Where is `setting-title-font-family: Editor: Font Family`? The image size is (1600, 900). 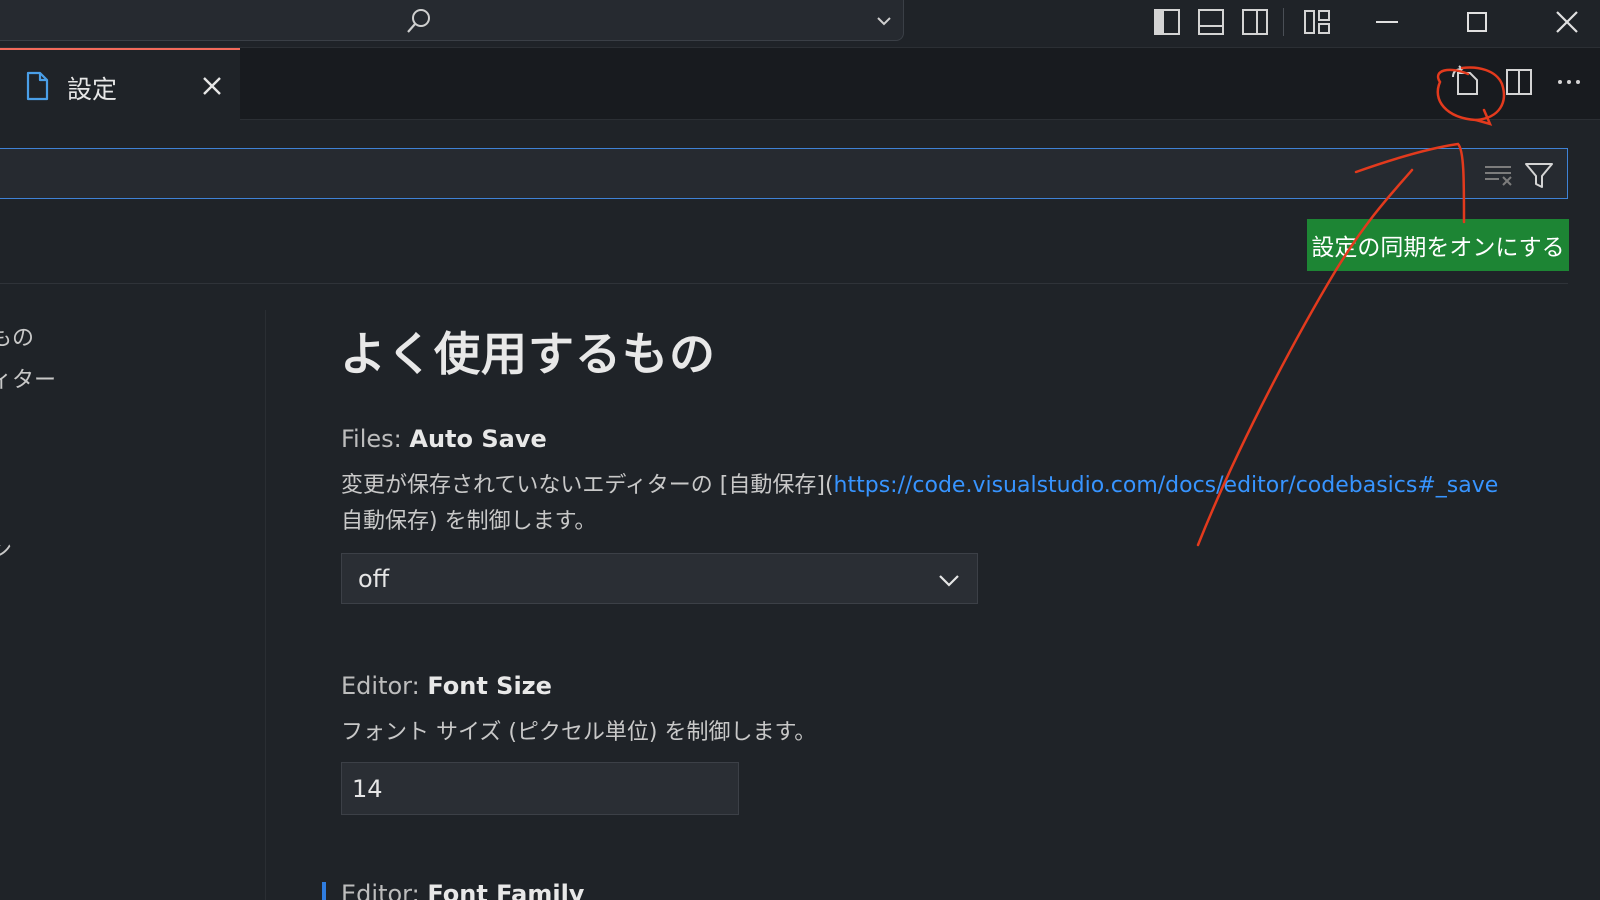
setting-title-font-family: Editor: Font Family is located at coordinates (462, 890).